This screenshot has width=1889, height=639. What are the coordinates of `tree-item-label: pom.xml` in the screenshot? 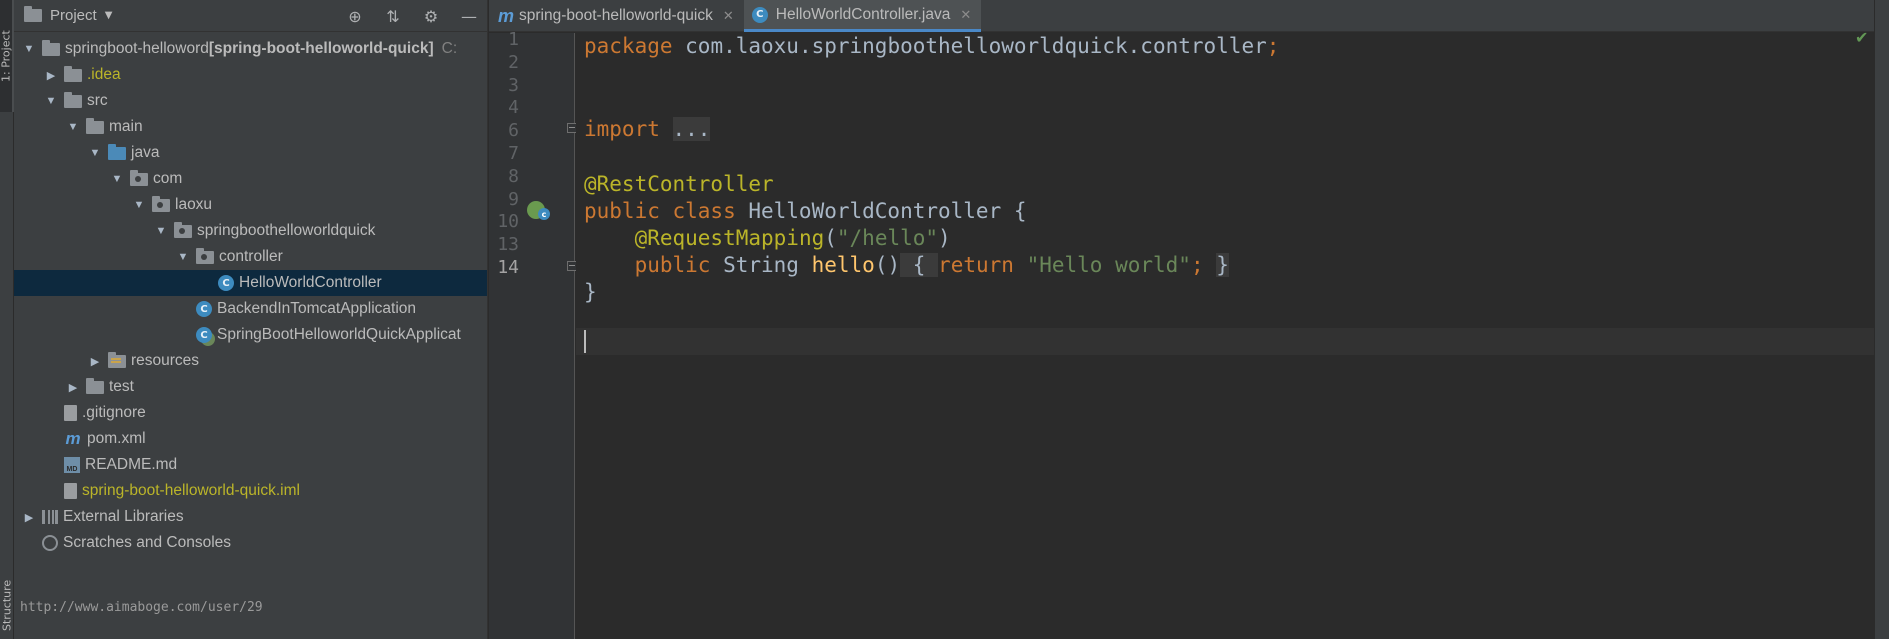 It's located at (116, 438).